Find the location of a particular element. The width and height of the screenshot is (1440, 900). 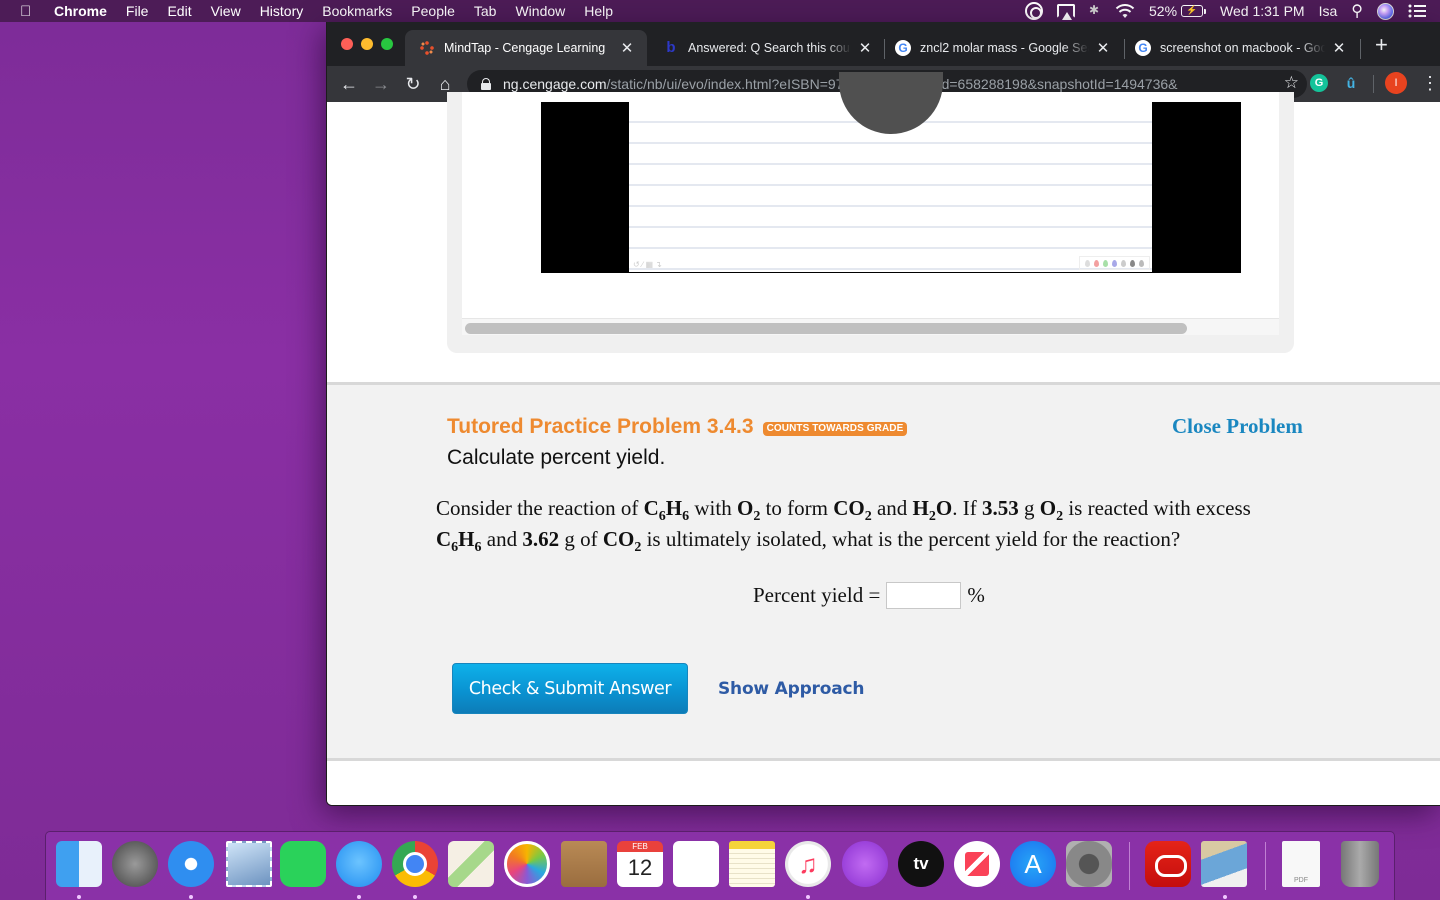

percent-unit: % is located at coordinates (976, 595).